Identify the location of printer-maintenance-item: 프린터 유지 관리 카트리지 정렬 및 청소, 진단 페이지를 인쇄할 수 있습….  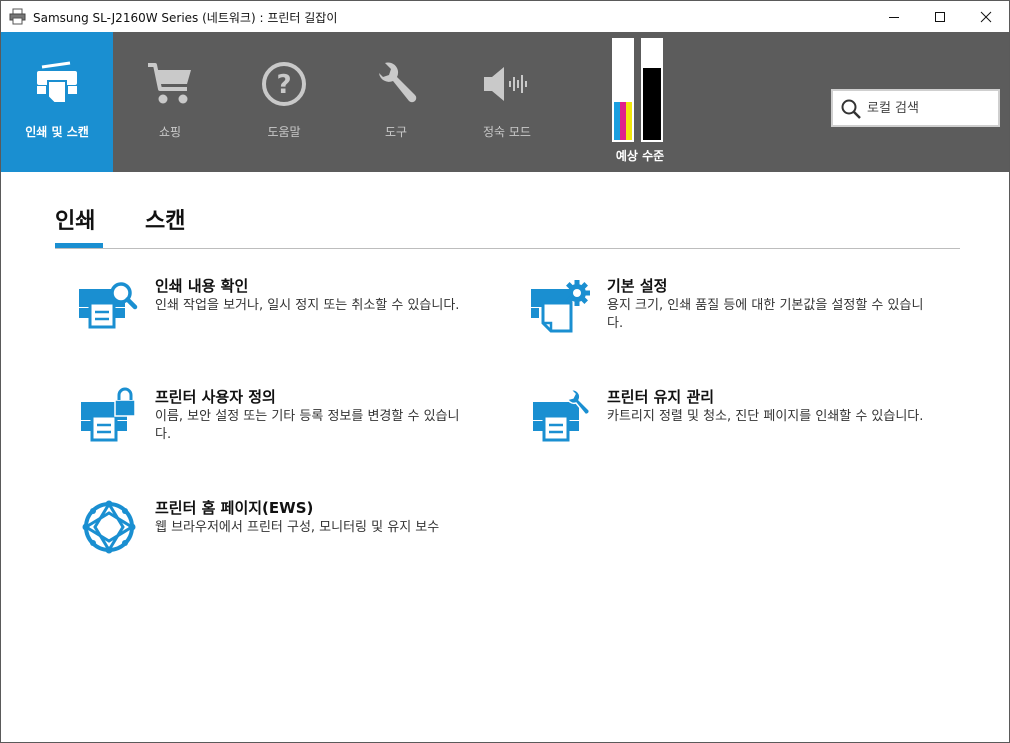
(729, 426).